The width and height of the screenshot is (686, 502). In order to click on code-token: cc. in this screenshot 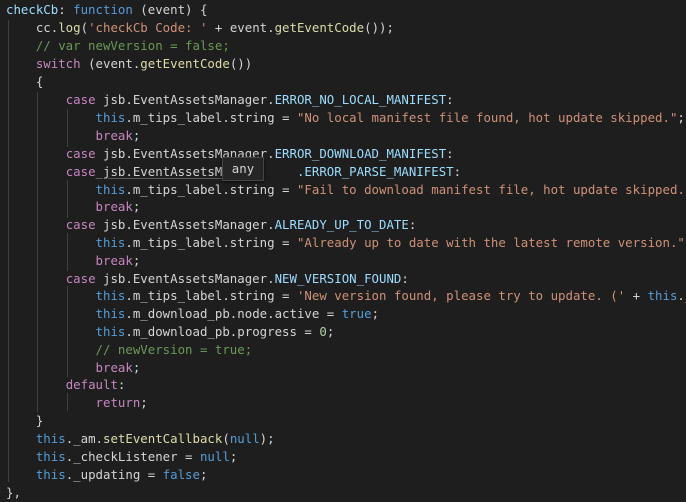, I will do `click(32, 27)`.